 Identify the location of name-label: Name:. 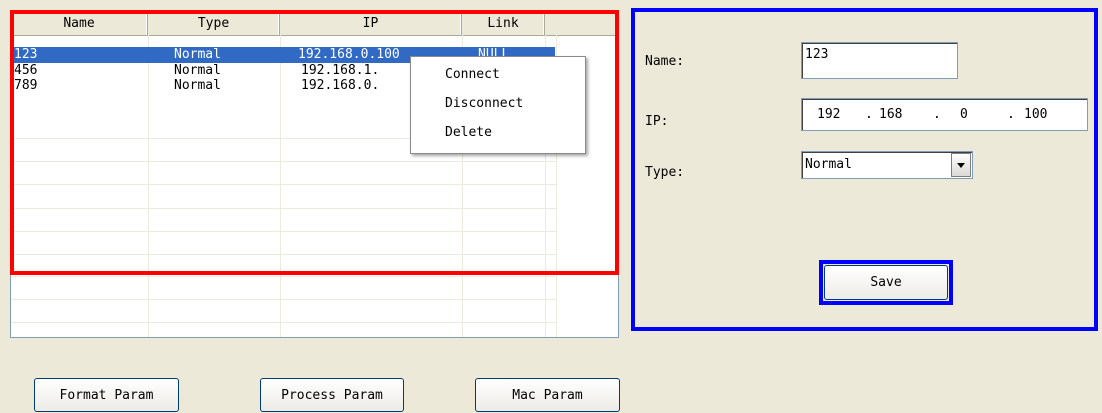
(665, 61).